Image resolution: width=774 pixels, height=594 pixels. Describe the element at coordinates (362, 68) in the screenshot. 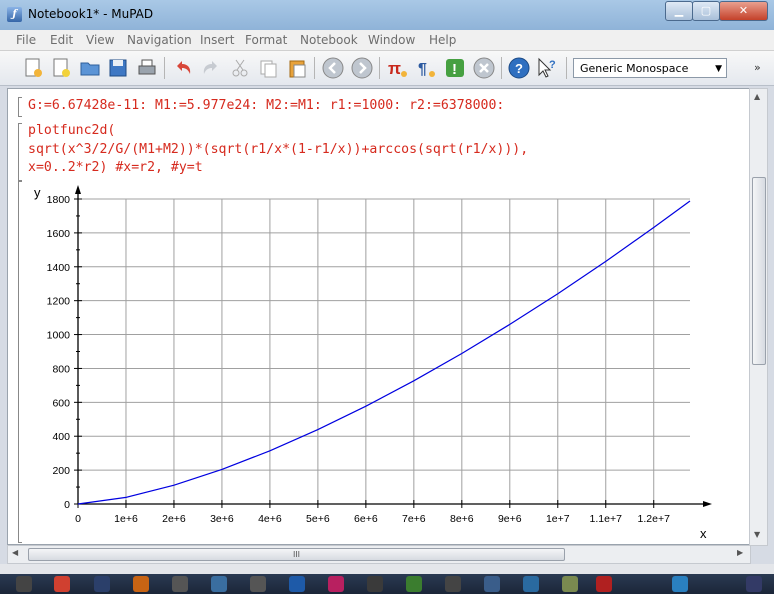

I see `forward-icon` at that location.